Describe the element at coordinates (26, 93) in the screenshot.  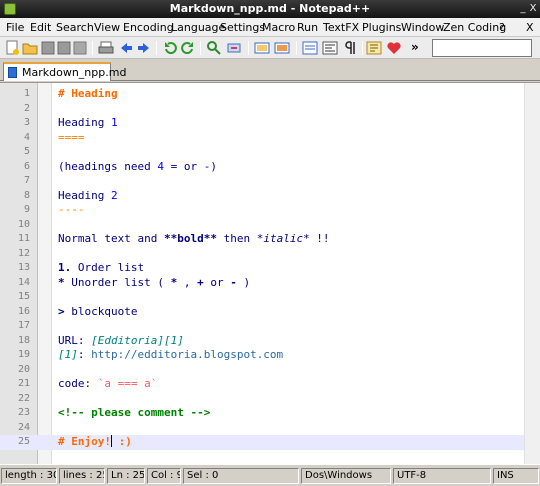
I see `line-number: 1` at that location.